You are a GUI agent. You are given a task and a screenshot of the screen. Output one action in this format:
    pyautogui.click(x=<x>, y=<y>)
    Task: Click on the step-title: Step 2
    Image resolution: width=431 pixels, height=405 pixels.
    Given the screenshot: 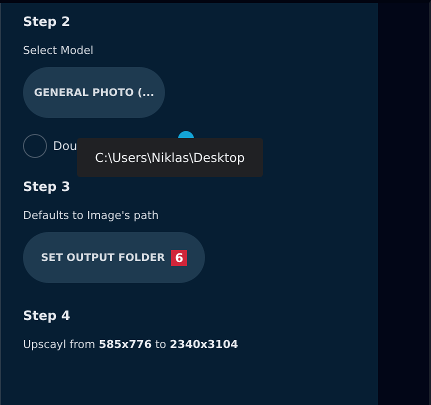 What is the action you would take?
    pyautogui.click(x=47, y=22)
    